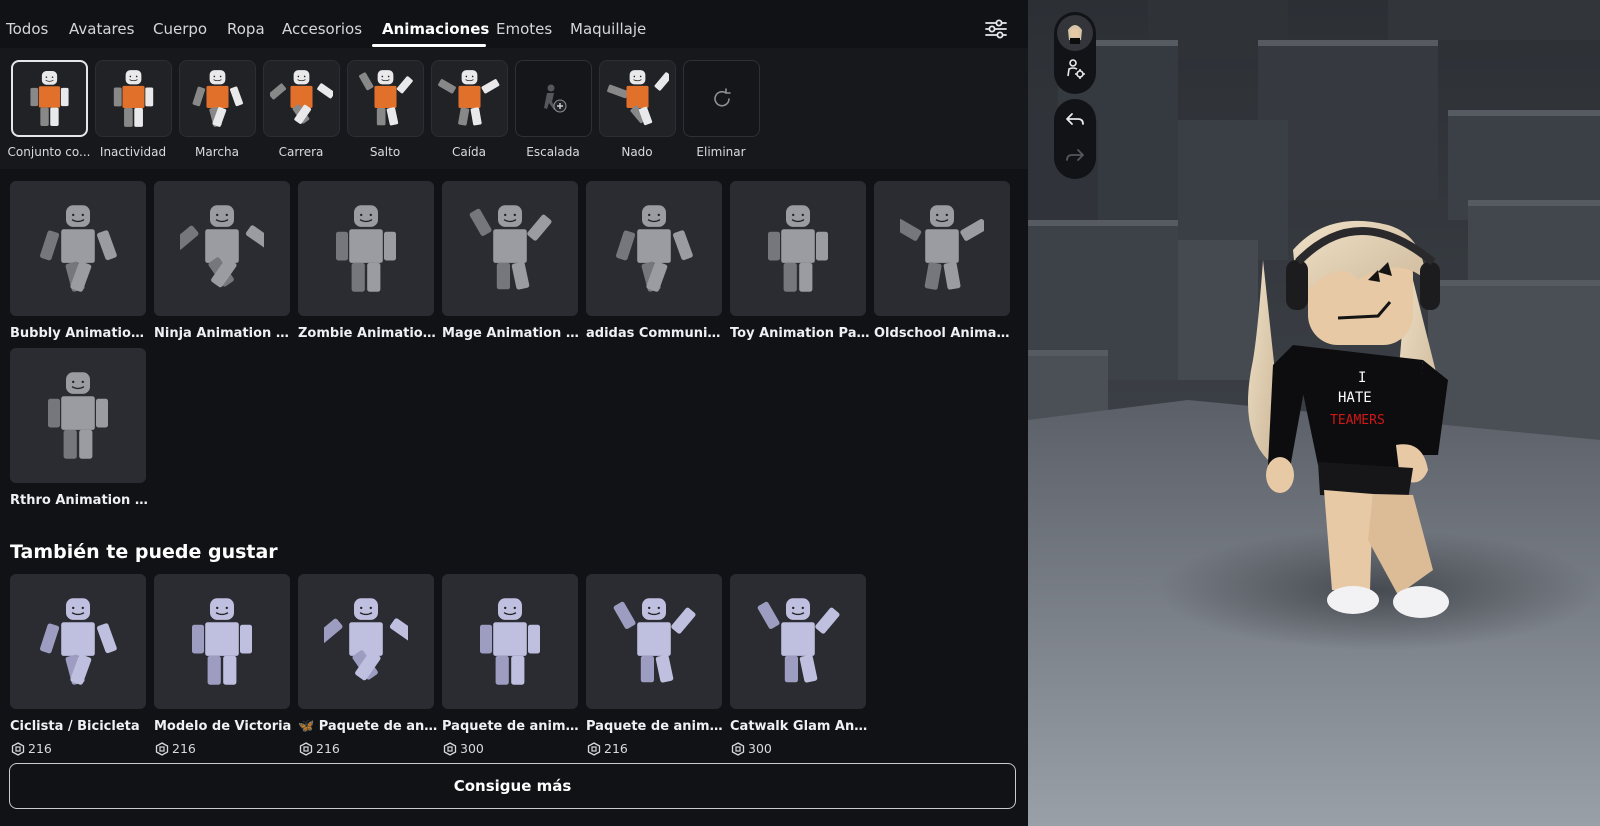 The height and width of the screenshot is (826, 1600). Describe the element at coordinates (133, 152) in the screenshot. I see `animation-slot-label: Inactividad` at that location.